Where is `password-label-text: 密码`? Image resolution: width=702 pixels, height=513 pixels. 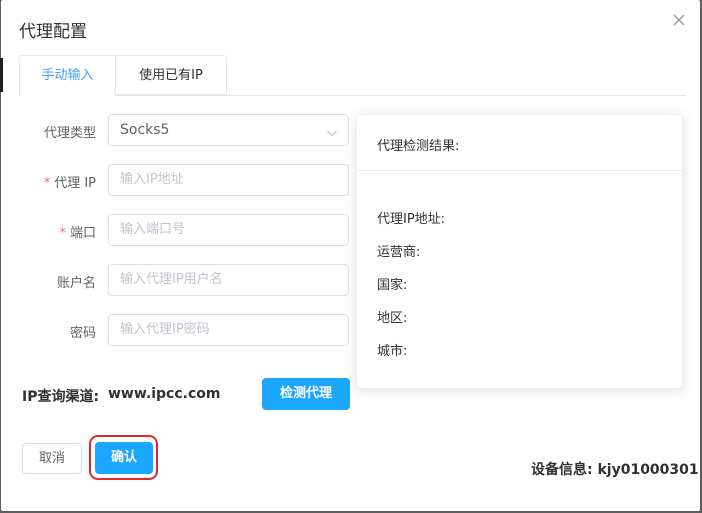
password-label-text: 密码 is located at coordinates (82, 333).